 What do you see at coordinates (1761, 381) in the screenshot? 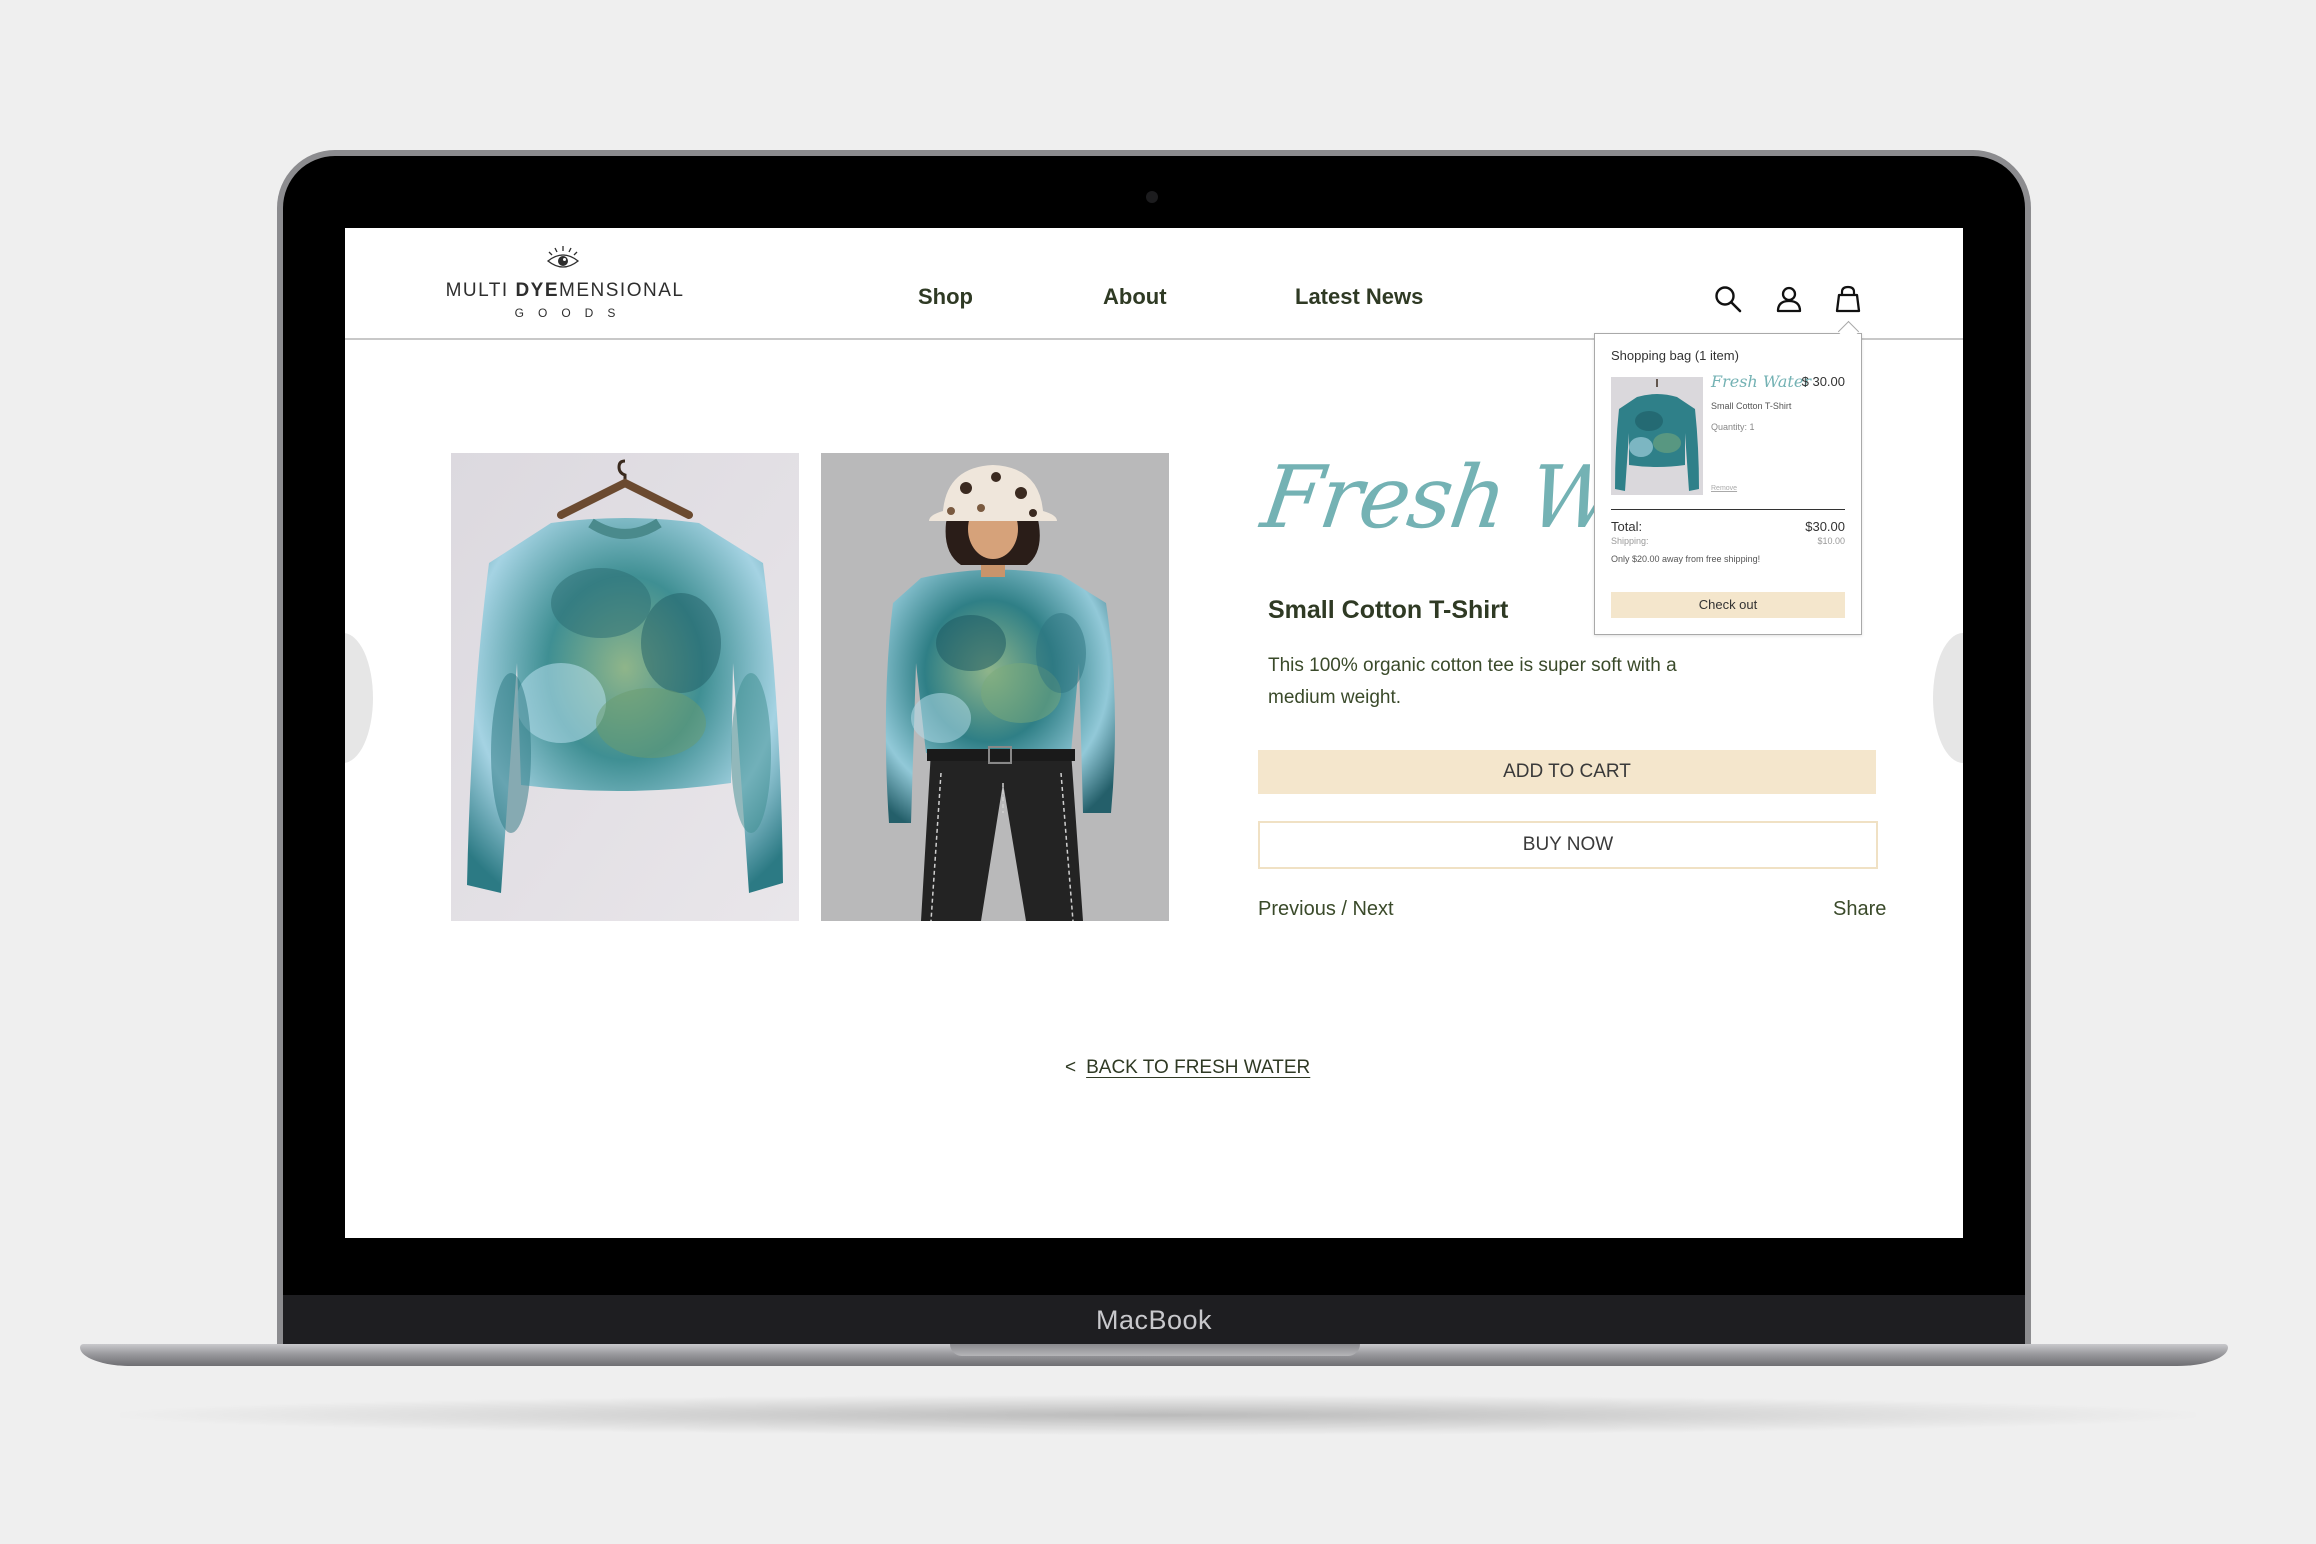
I see `bag-item-title: Fresh Water` at bounding box center [1761, 381].